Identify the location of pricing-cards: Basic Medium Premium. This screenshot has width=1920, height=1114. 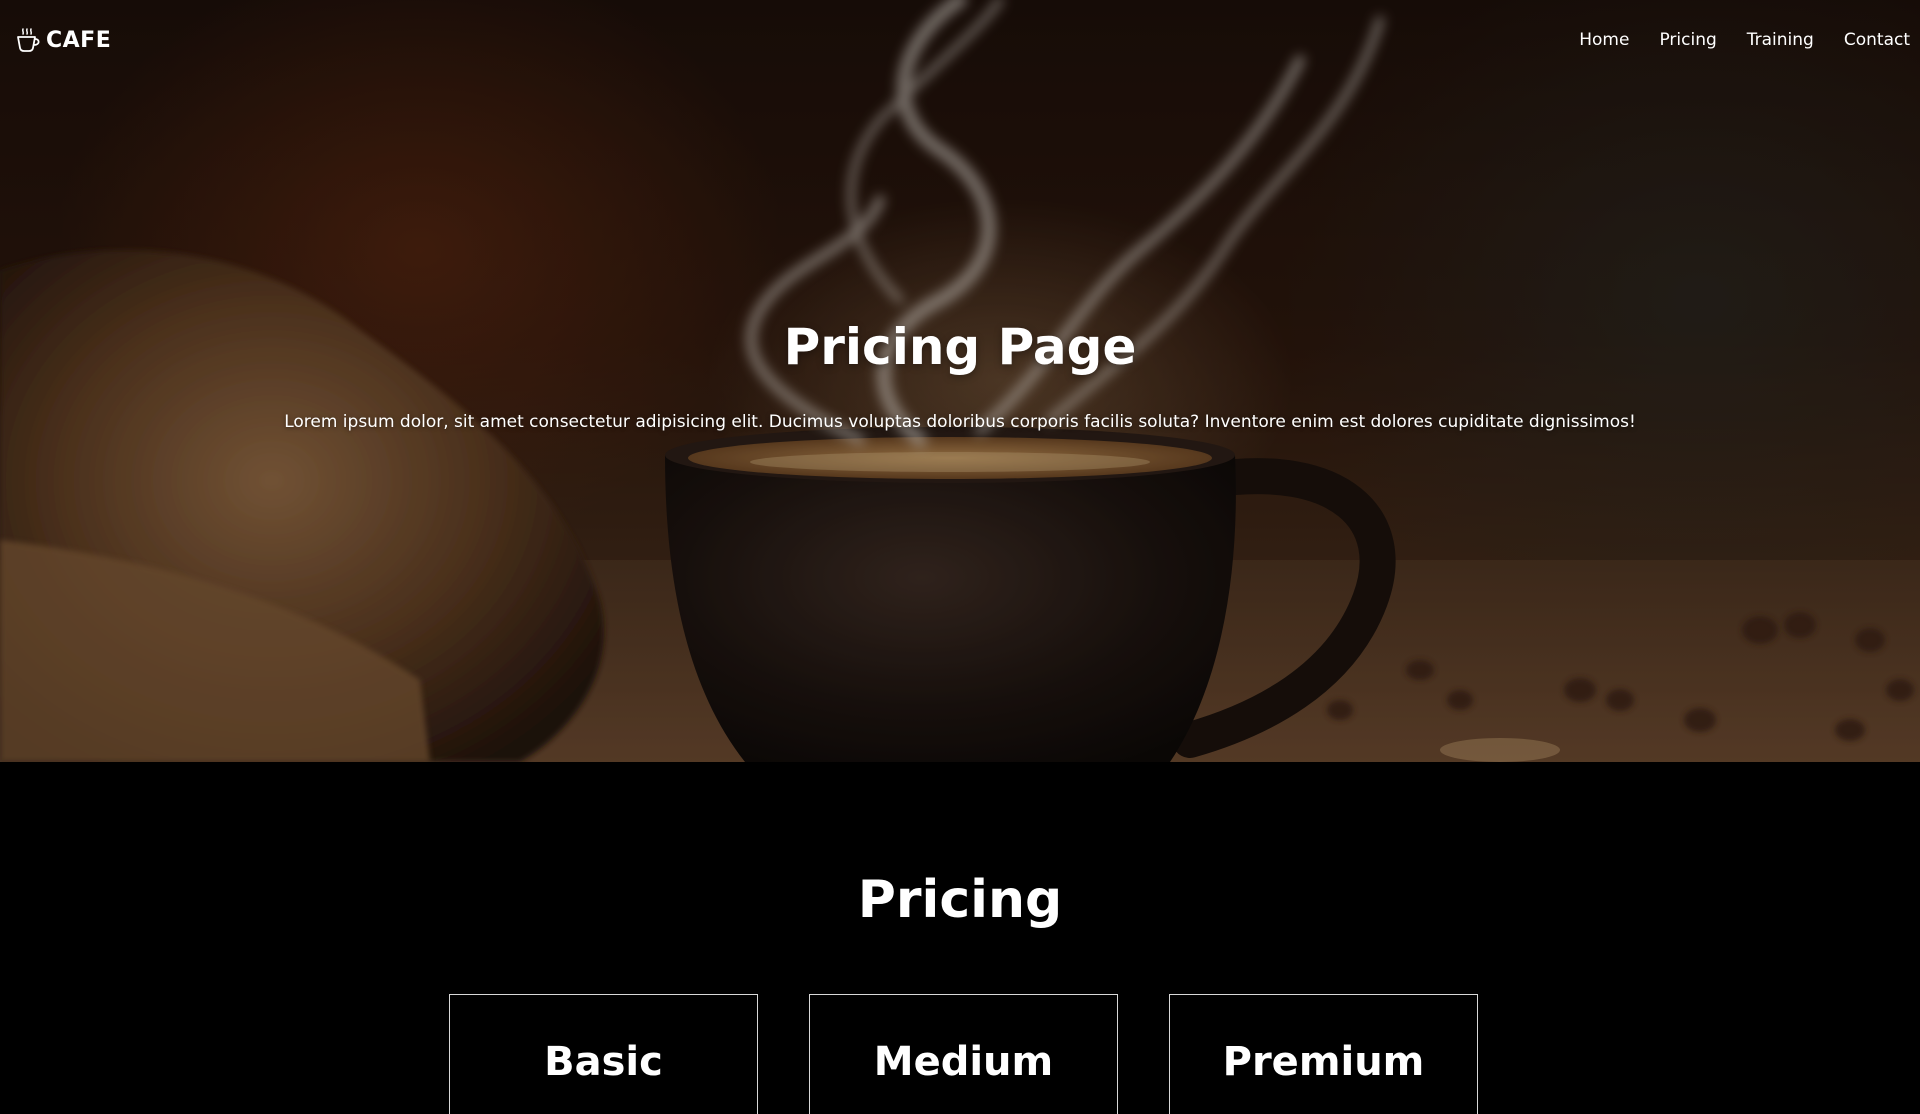
(963, 1054).